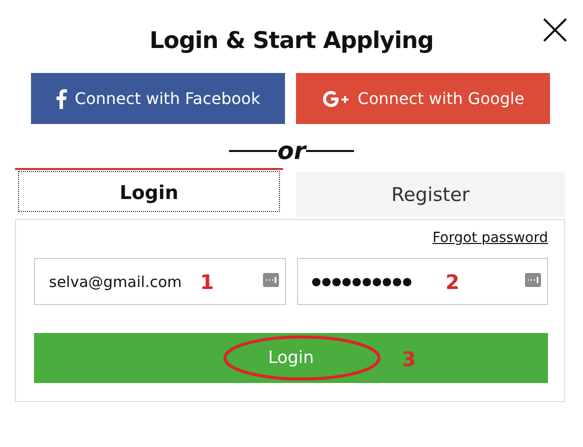 This screenshot has width=583, height=447. What do you see at coordinates (291, 41) in the screenshot?
I see `dialog-title: Login & Start Applying` at bounding box center [291, 41].